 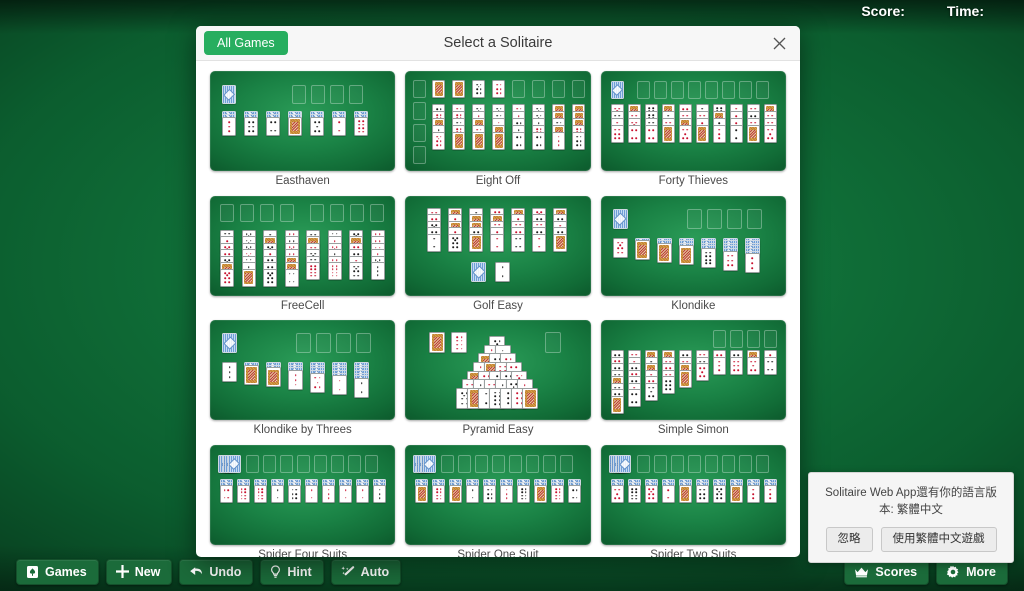 I want to click on game-tile-simple-simon: Simple Simon, so click(x=693, y=380).